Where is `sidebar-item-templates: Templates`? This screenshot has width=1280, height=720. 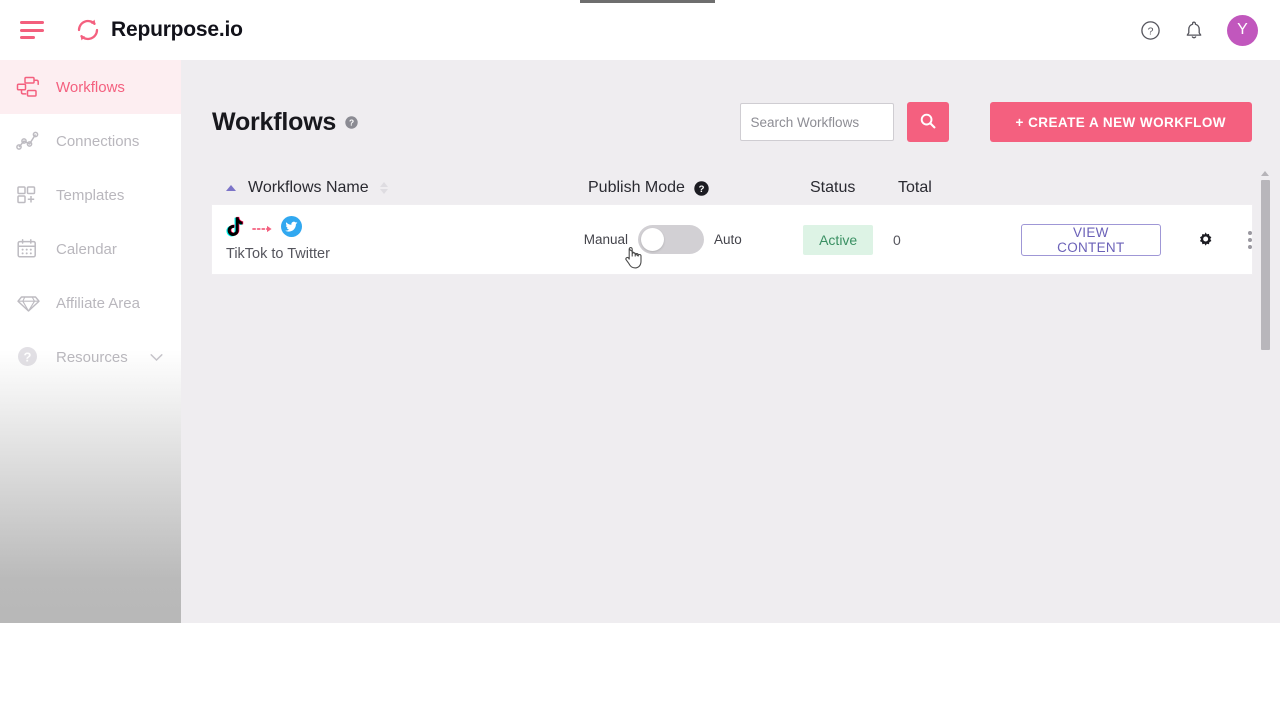
sidebar-item-templates: Templates is located at coordinates (90, 195).